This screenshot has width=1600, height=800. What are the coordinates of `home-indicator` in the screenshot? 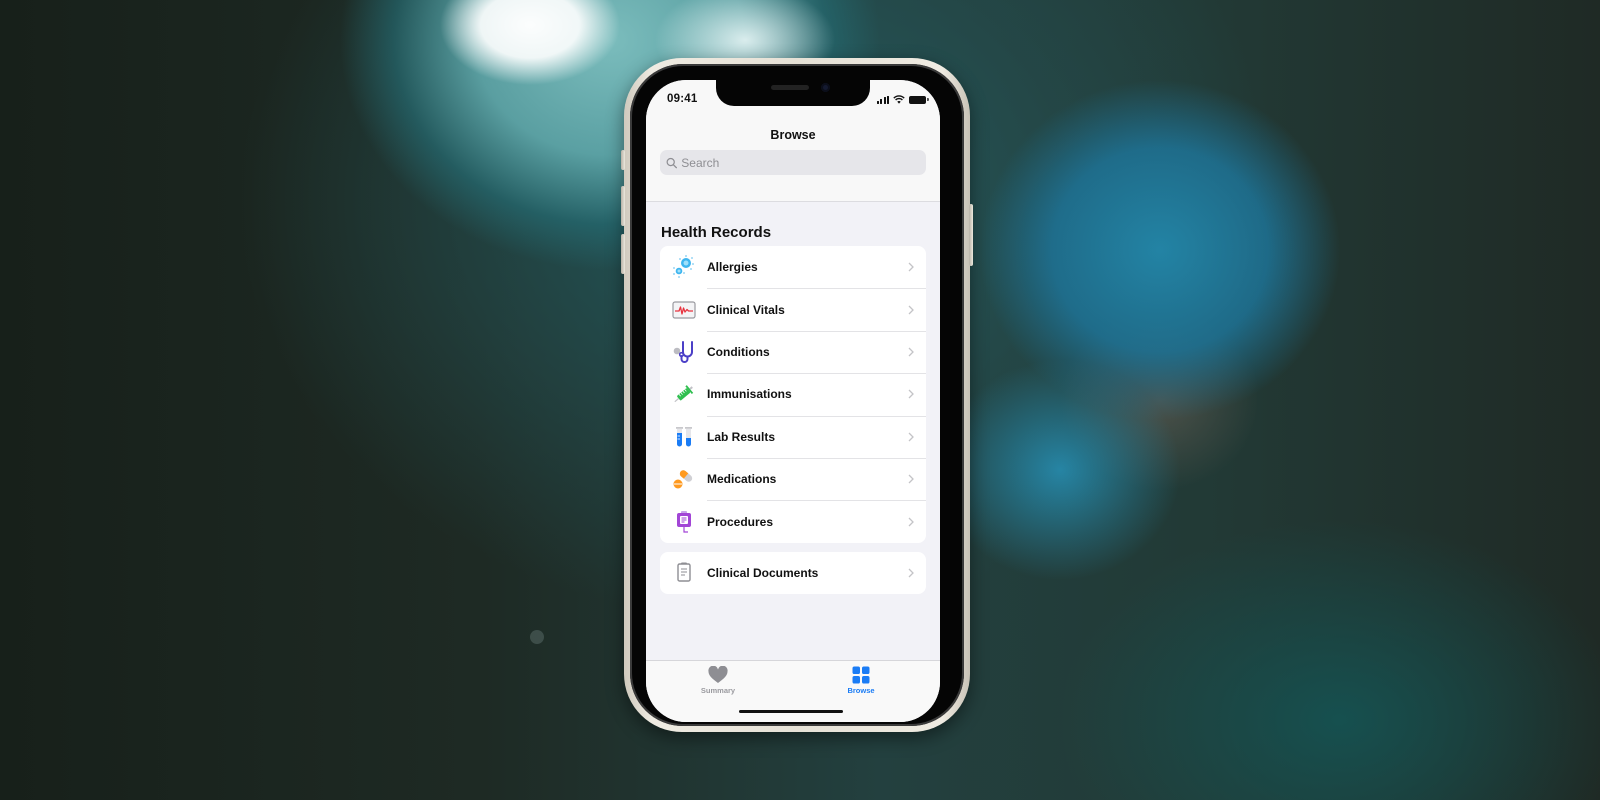 It's located at (791, 711).